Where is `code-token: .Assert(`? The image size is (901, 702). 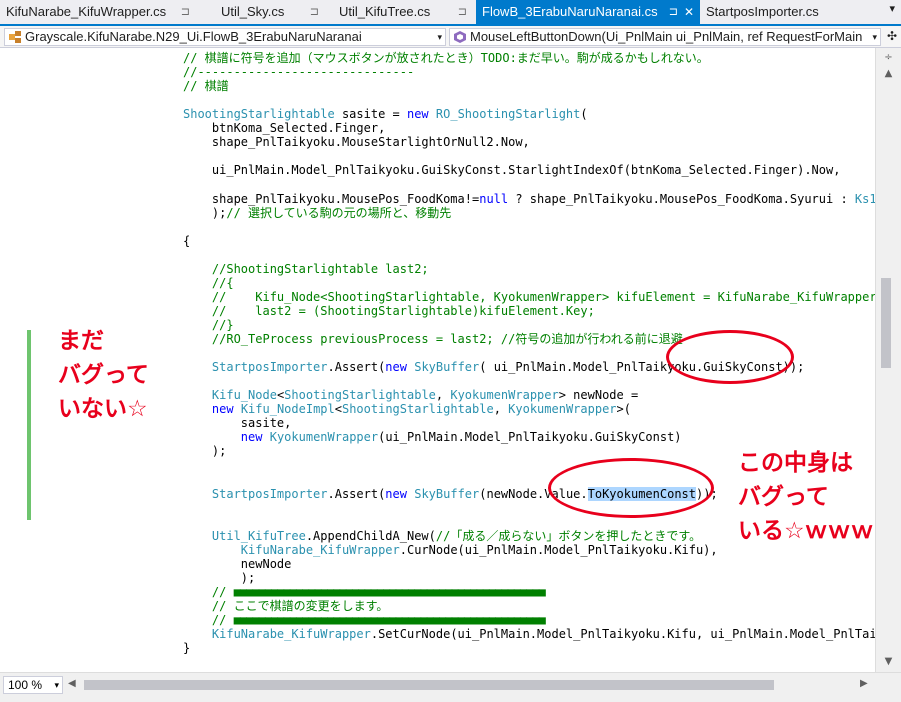 code-token: .Assert( is located at coordinates (356, 493).